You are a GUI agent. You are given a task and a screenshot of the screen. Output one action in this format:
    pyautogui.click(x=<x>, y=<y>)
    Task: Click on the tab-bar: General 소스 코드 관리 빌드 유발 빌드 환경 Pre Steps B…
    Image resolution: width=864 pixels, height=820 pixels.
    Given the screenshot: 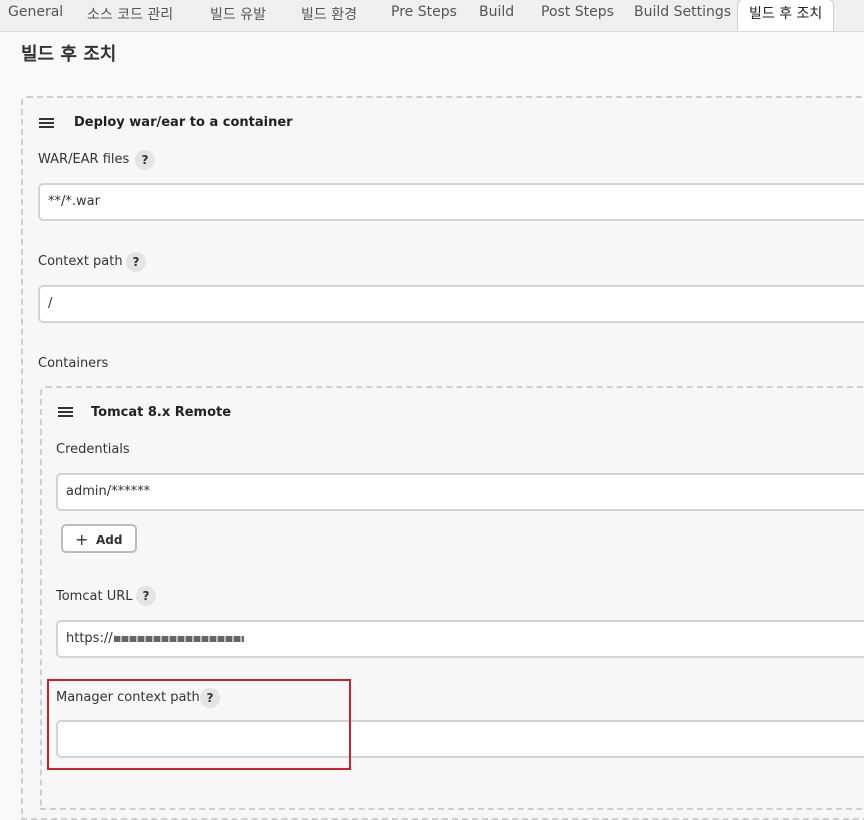 What is the action you would take?
    pyautogui.click(x=432, y=16)
    